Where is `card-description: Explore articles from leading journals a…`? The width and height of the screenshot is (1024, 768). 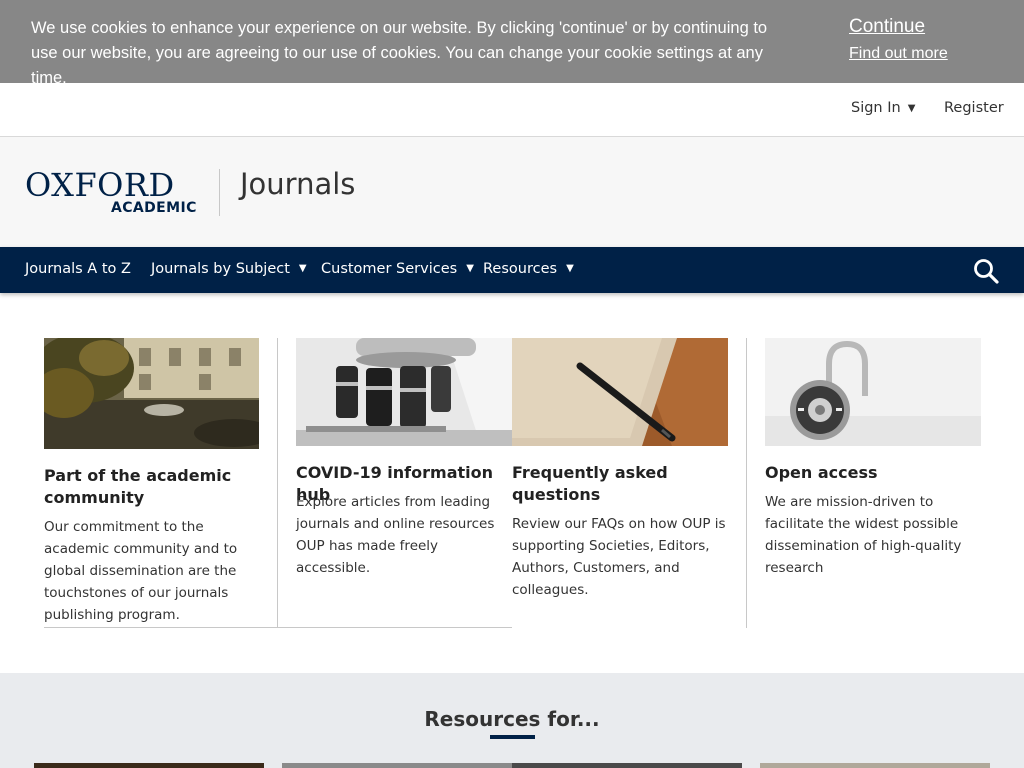 card-description: Explore articles from leading journals a… is located at coordinates (395, 535).